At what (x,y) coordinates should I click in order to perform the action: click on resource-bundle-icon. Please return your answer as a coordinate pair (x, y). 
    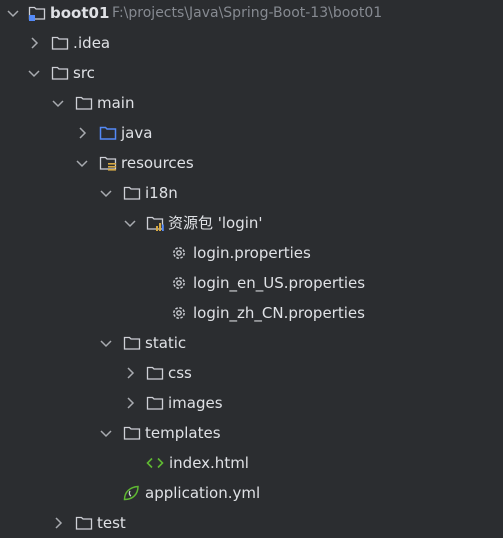
    Looking at the image, I should click on (155, 223).